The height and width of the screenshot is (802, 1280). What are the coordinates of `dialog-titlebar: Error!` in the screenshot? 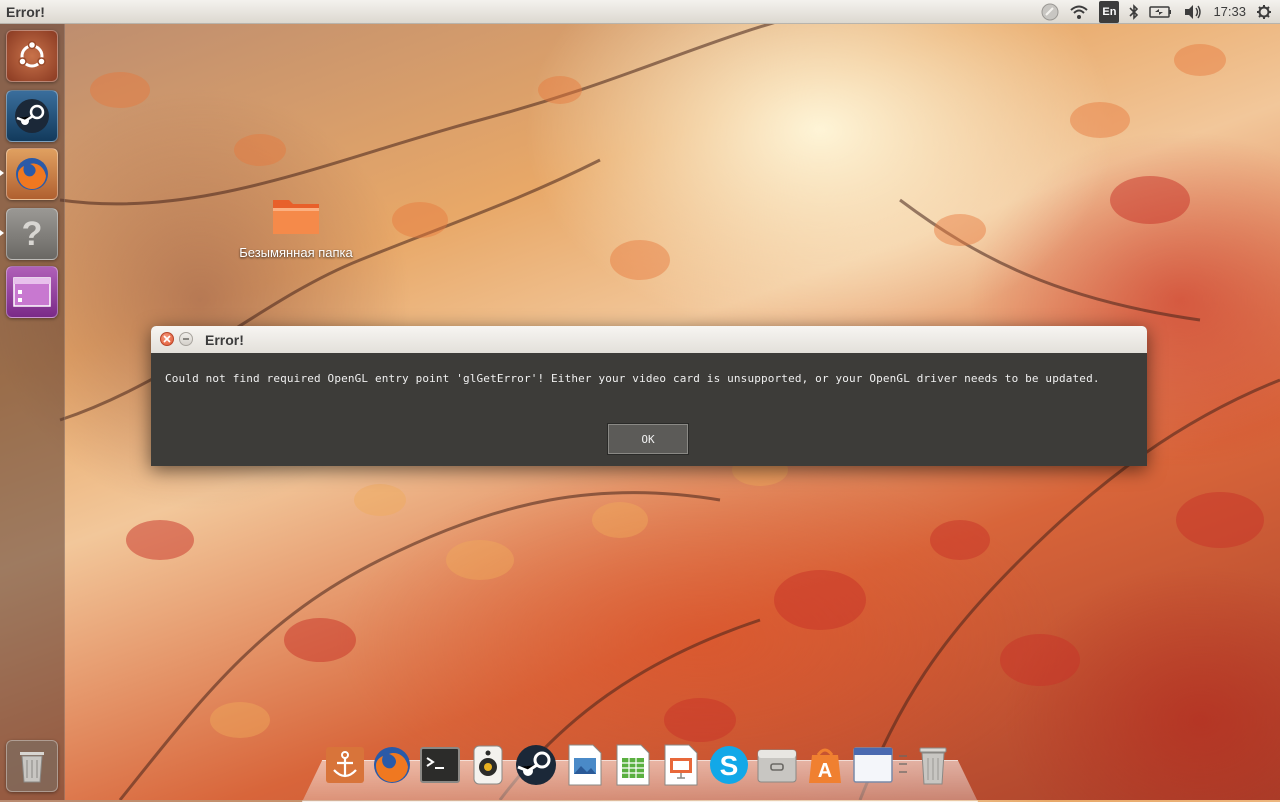 It's located at (649, 339).